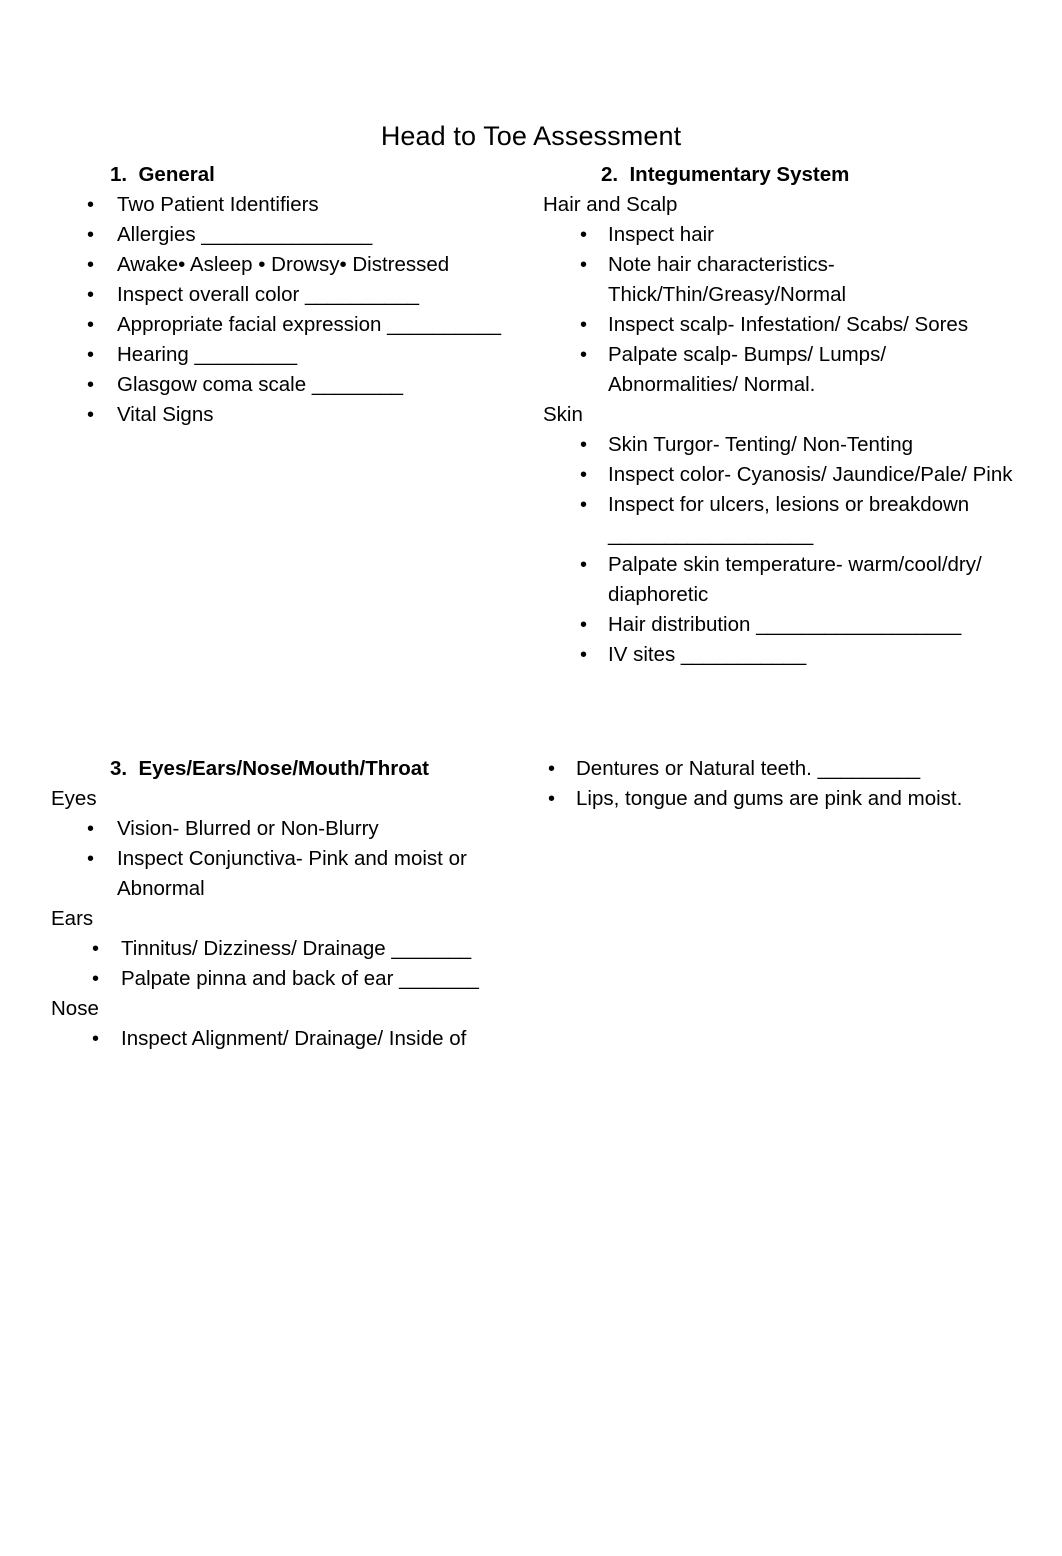 Image resolution: width=1062 pixels, height=1556 pixels. I want to click on list-item-label: Vision- Blurred or Non-Blurry, so click(248, 828).